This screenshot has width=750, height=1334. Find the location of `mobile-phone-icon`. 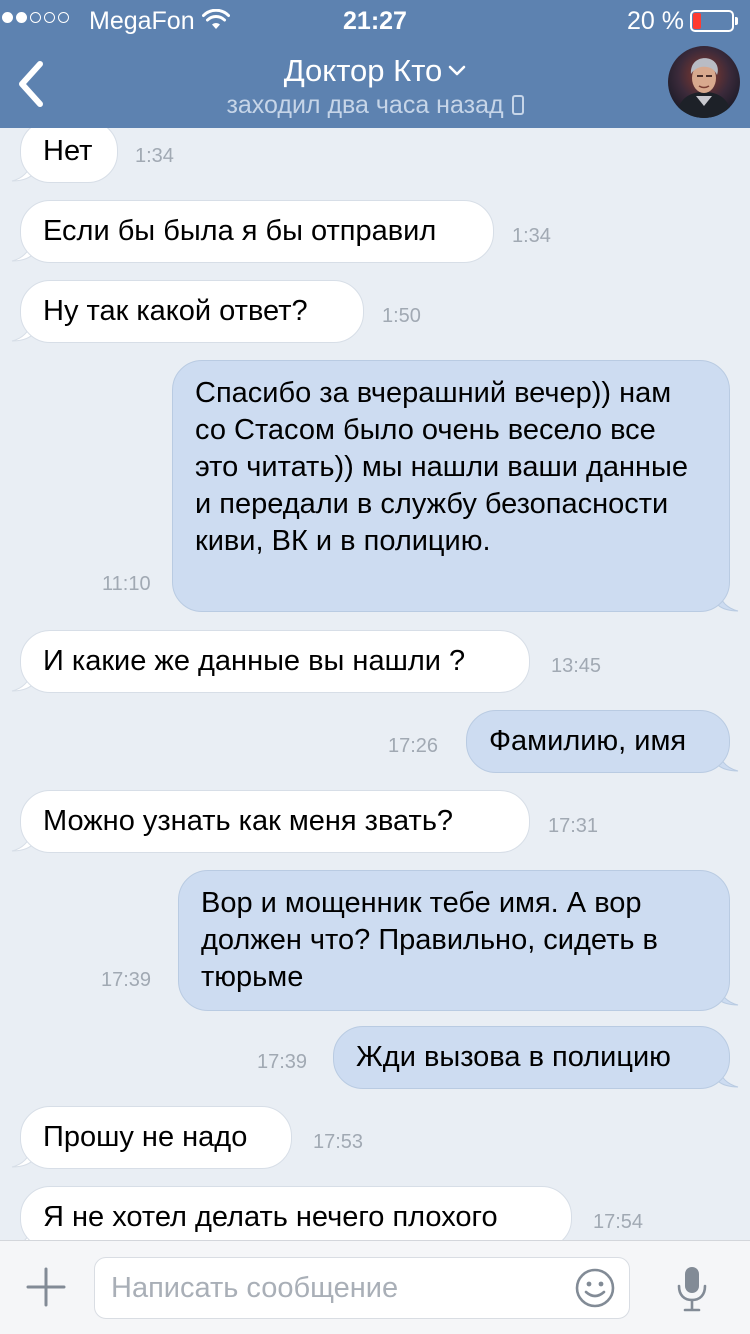

mobile-phone-icon is located at coordinates (517, 105).